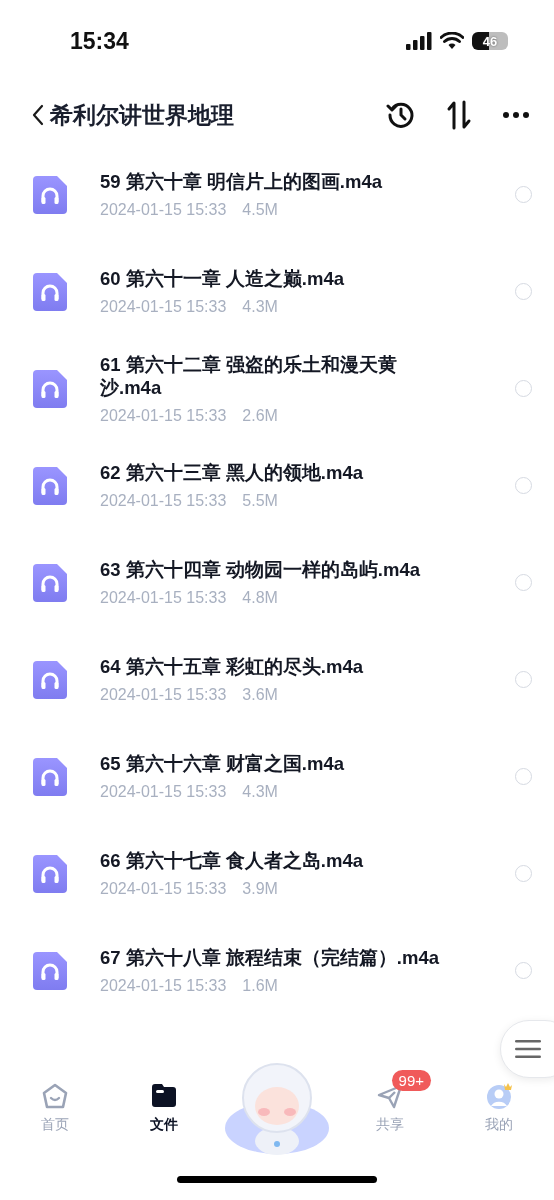 The width and height of the screenshot is (554, 1200). Describe the element at coordinates (99, 41) in the screenshot. I see `status-time: 15:34` at that location.